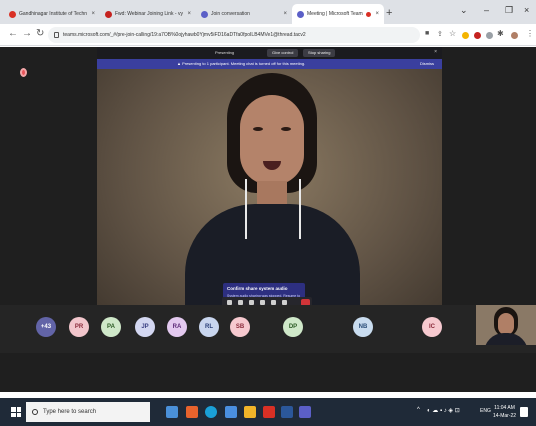 Image resolution: width=536 pixels, height=426 pixels. I want to click on sharing-toolbar: Presenting Give control Stop sharing ×, so click(269, 53).